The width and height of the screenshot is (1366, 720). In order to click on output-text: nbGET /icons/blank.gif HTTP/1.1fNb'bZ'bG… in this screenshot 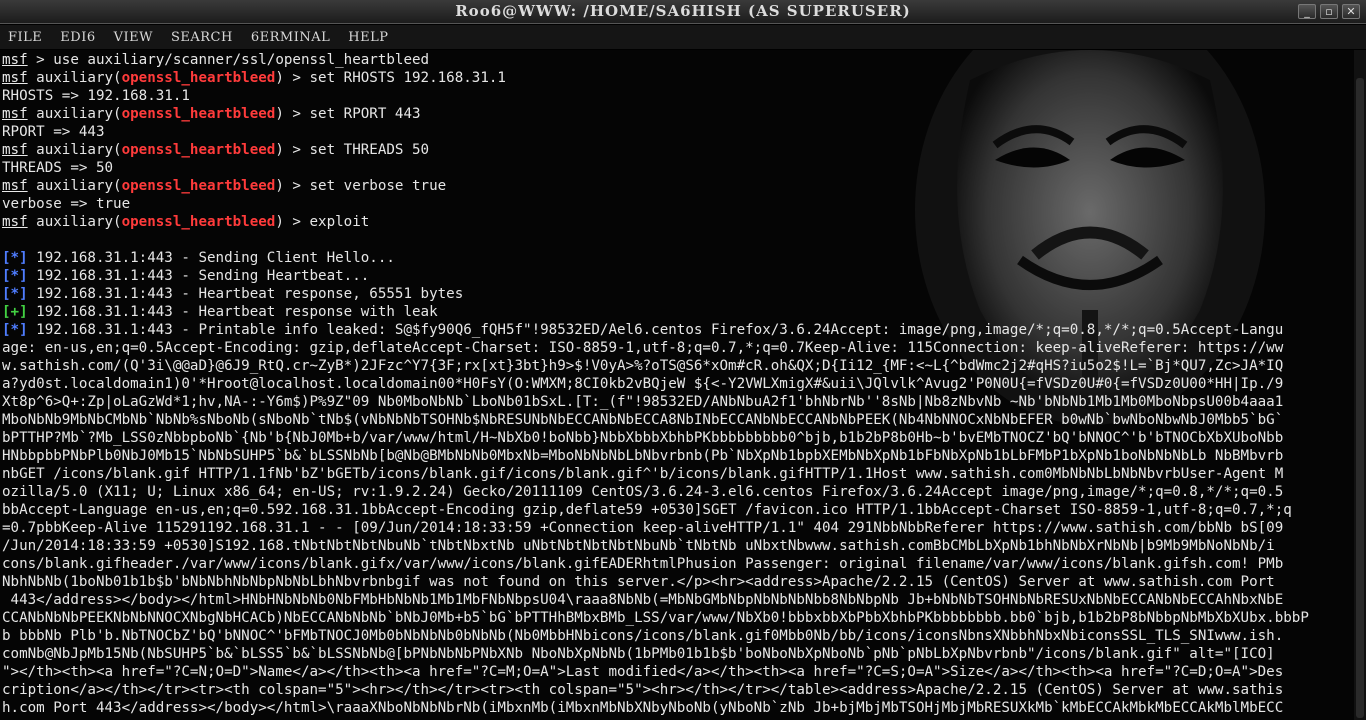, I will do `click(643, 474)`.